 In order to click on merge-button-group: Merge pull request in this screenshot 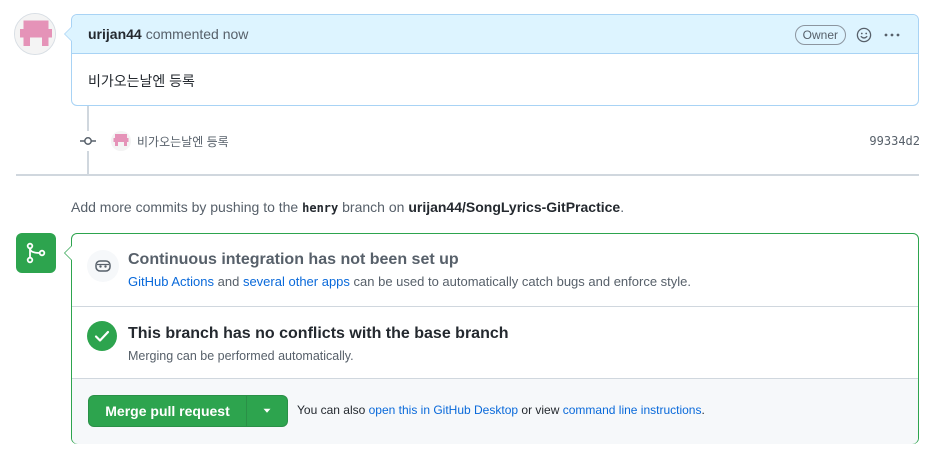, I will do `click(188, 411)`.